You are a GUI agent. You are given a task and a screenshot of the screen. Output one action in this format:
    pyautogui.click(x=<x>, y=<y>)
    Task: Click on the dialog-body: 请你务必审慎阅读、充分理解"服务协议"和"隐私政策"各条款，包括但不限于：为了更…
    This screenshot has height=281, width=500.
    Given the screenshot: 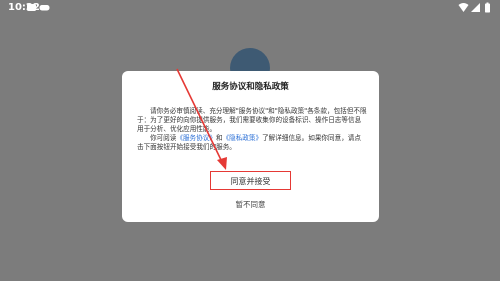 What is the action you would take?
    pyautogui.click(x=252, y=129)
    